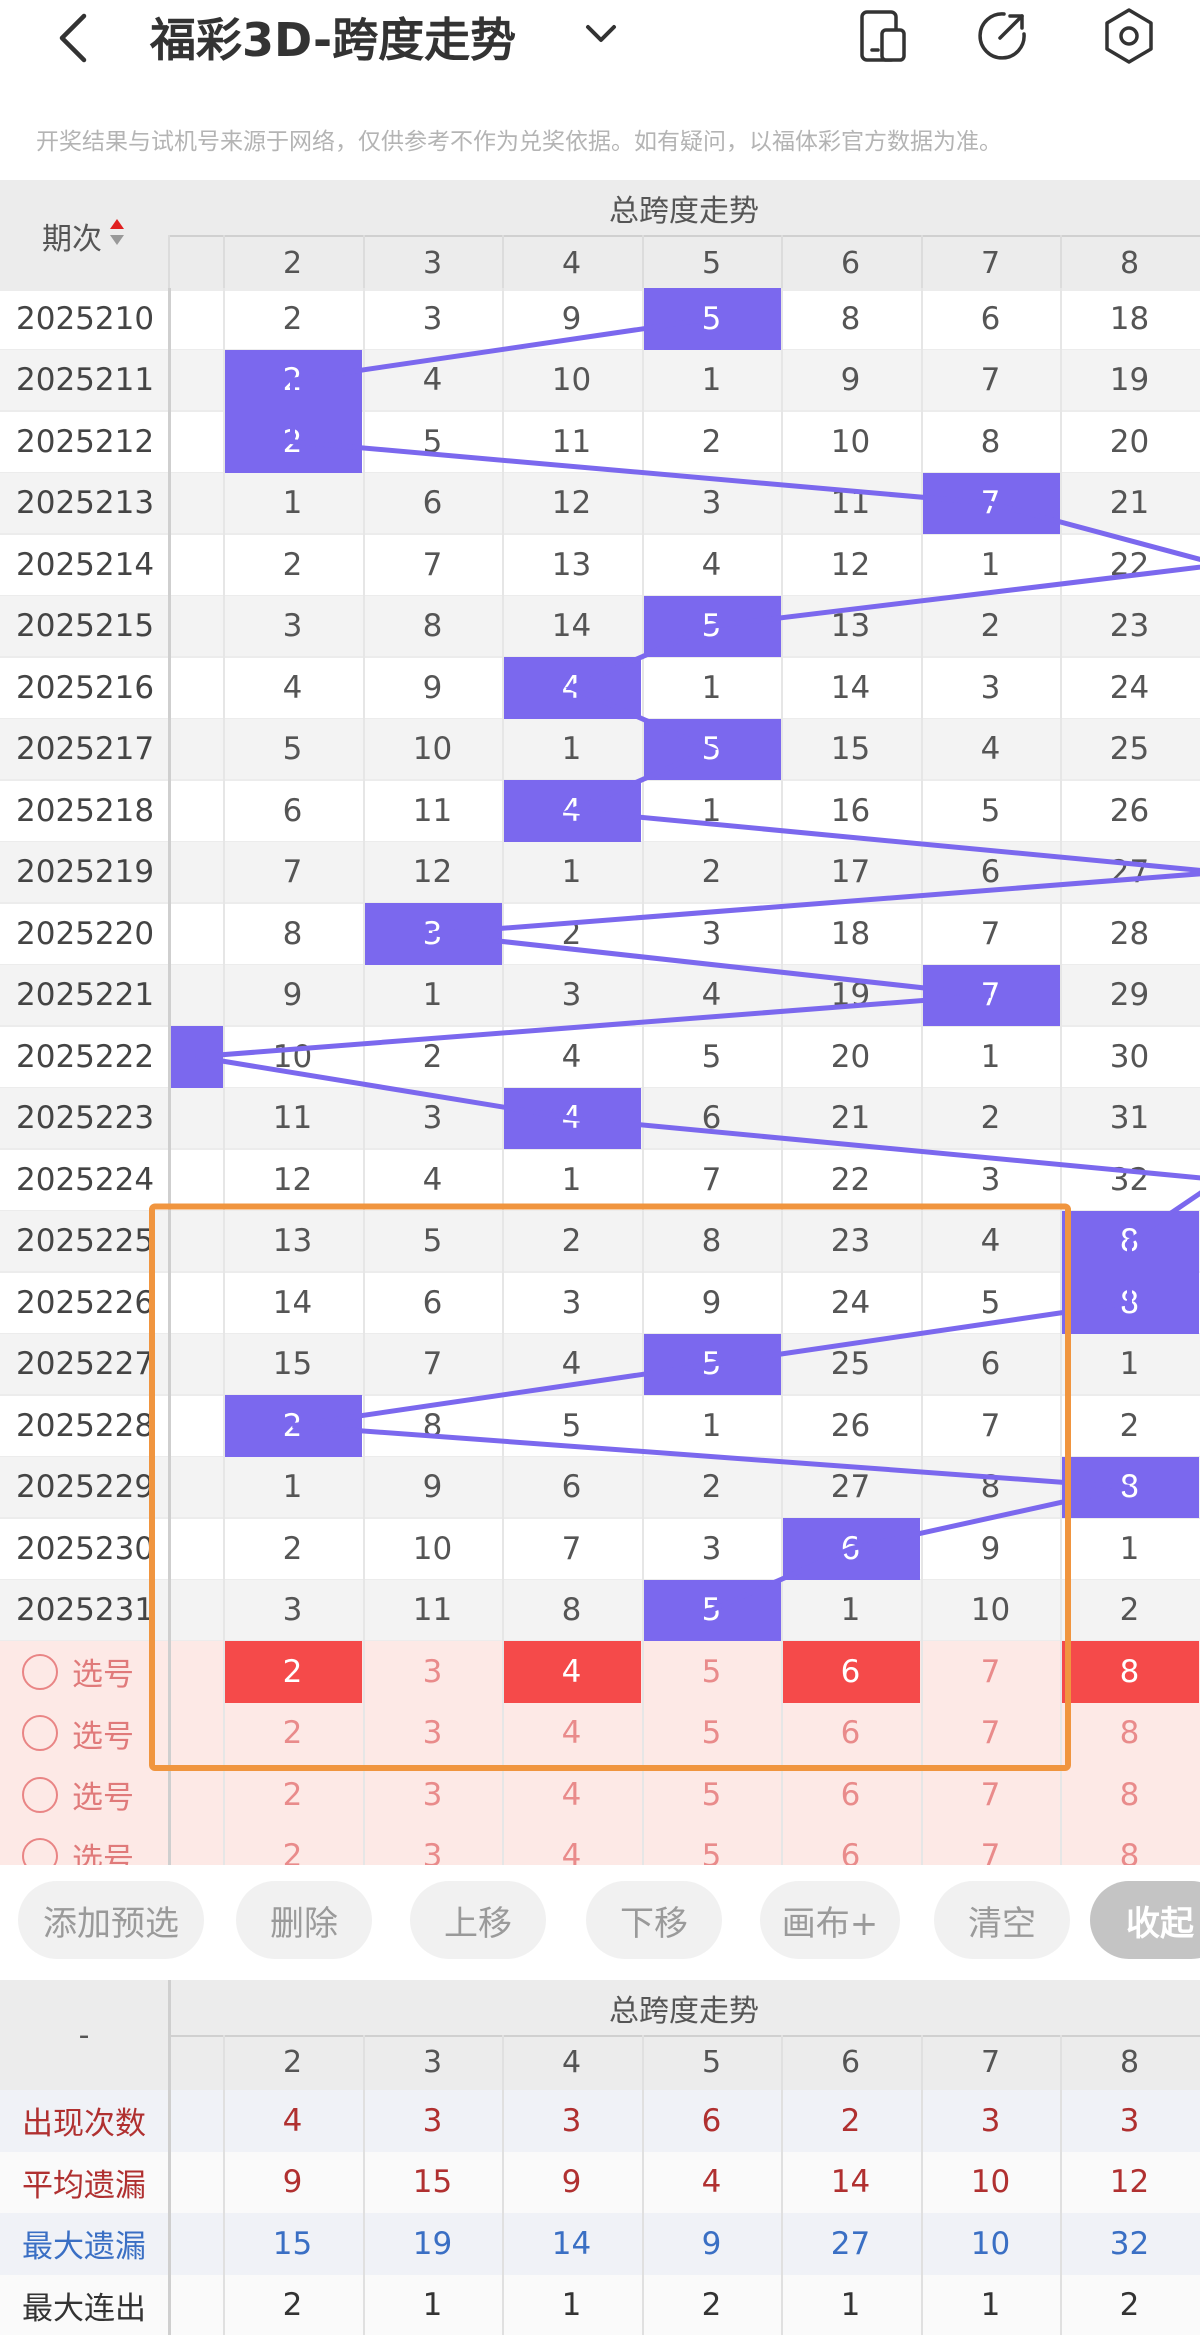 Image resolution: width=1200 pixels, height=2335 pixels. Describe the element at coordinates (1129, 810) in the screenshot. I see `trend-cell: 26` at that location.